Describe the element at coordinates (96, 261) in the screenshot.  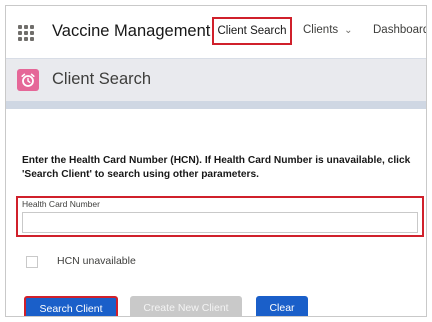
I see `hcn-unavailable-label: HCN unavailable` at that location.